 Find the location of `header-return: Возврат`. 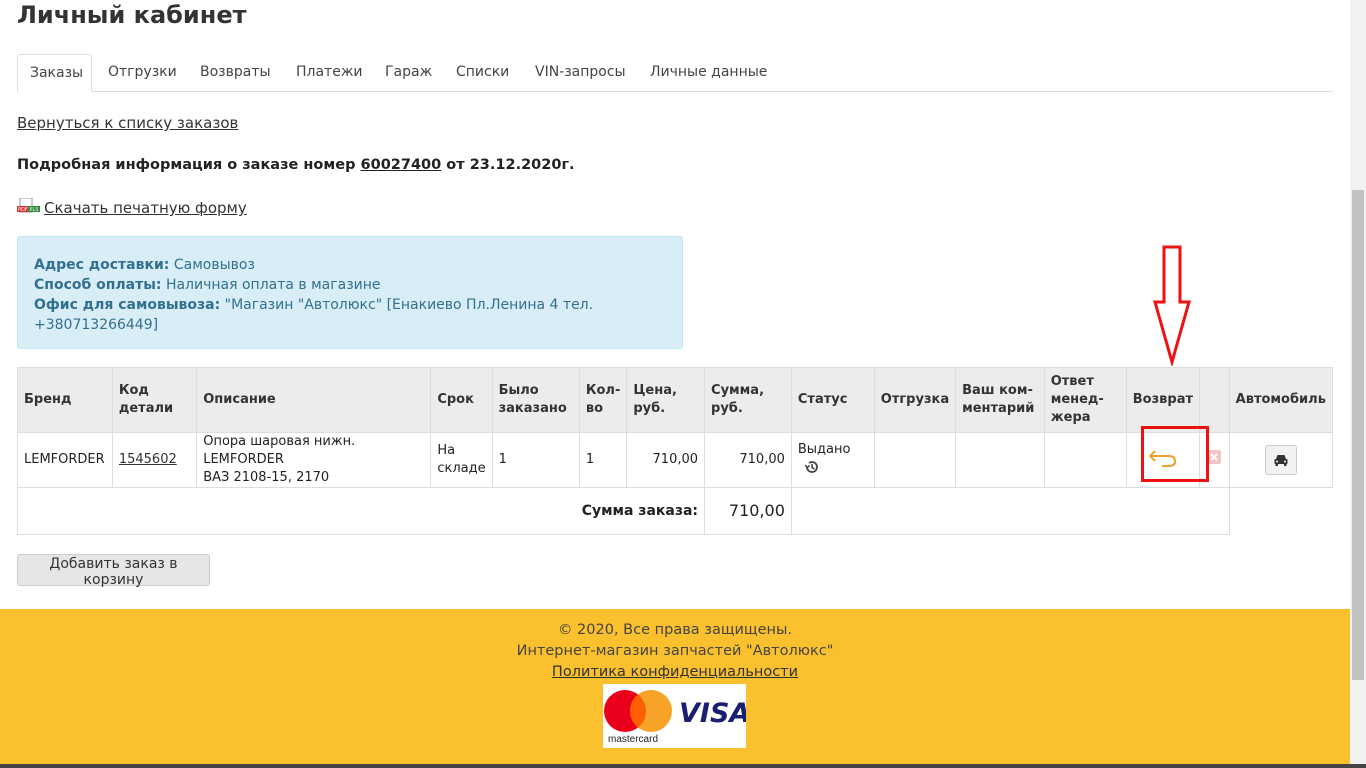

header-return: Возврат is located at coordinates (1163, 400).